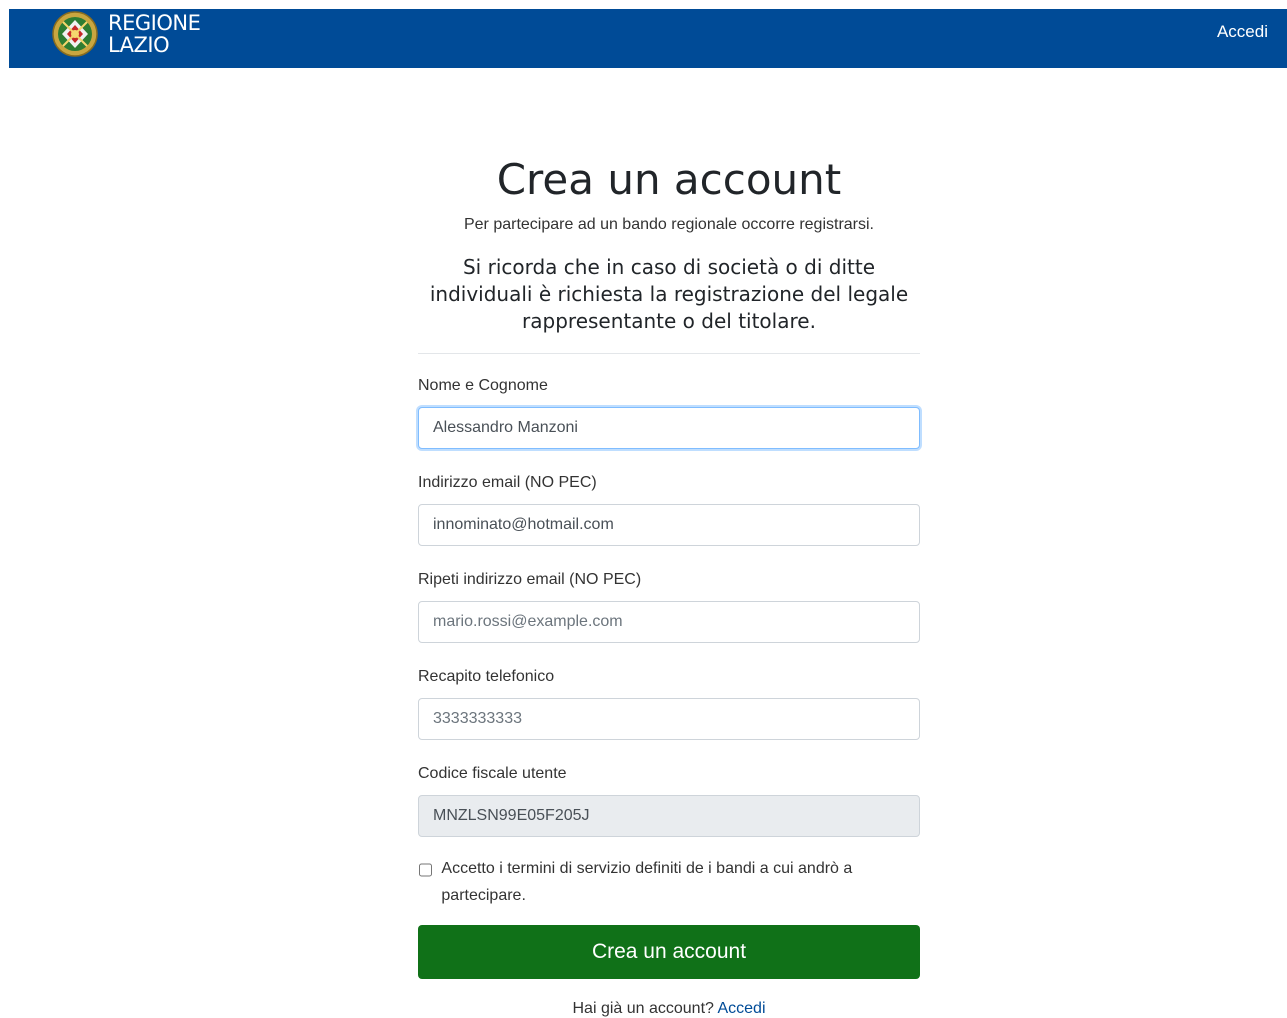  I want to click on terms-checkbox, so click(426, 870).